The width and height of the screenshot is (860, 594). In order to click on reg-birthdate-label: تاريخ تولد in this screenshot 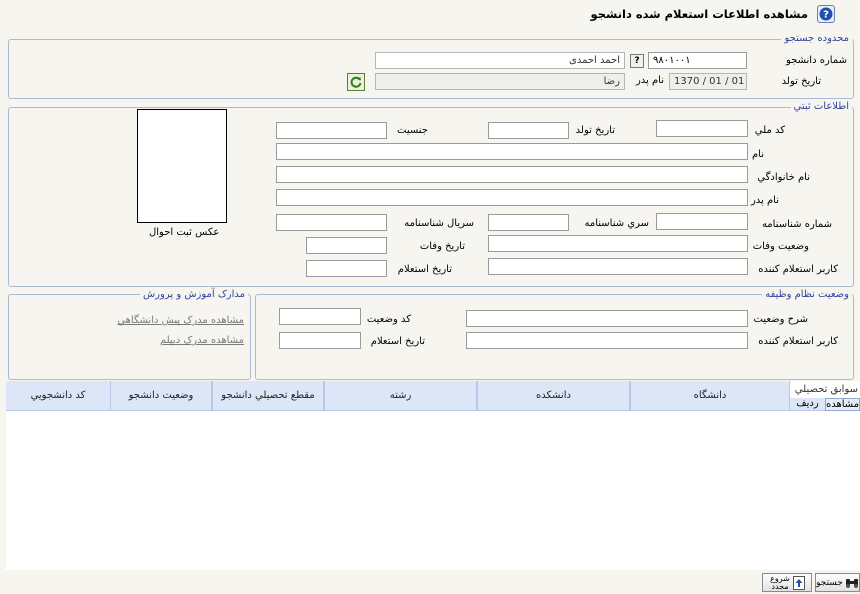, I will do `click(595, 130)`.